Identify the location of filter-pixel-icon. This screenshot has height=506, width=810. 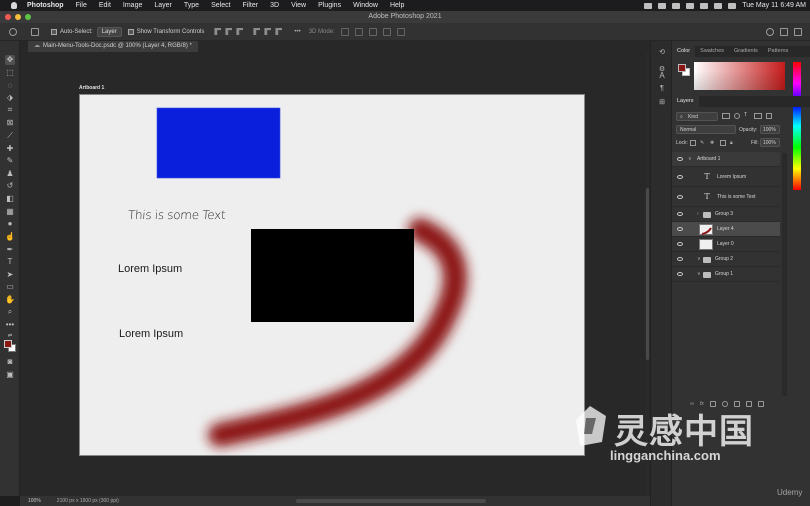
(726, 116).